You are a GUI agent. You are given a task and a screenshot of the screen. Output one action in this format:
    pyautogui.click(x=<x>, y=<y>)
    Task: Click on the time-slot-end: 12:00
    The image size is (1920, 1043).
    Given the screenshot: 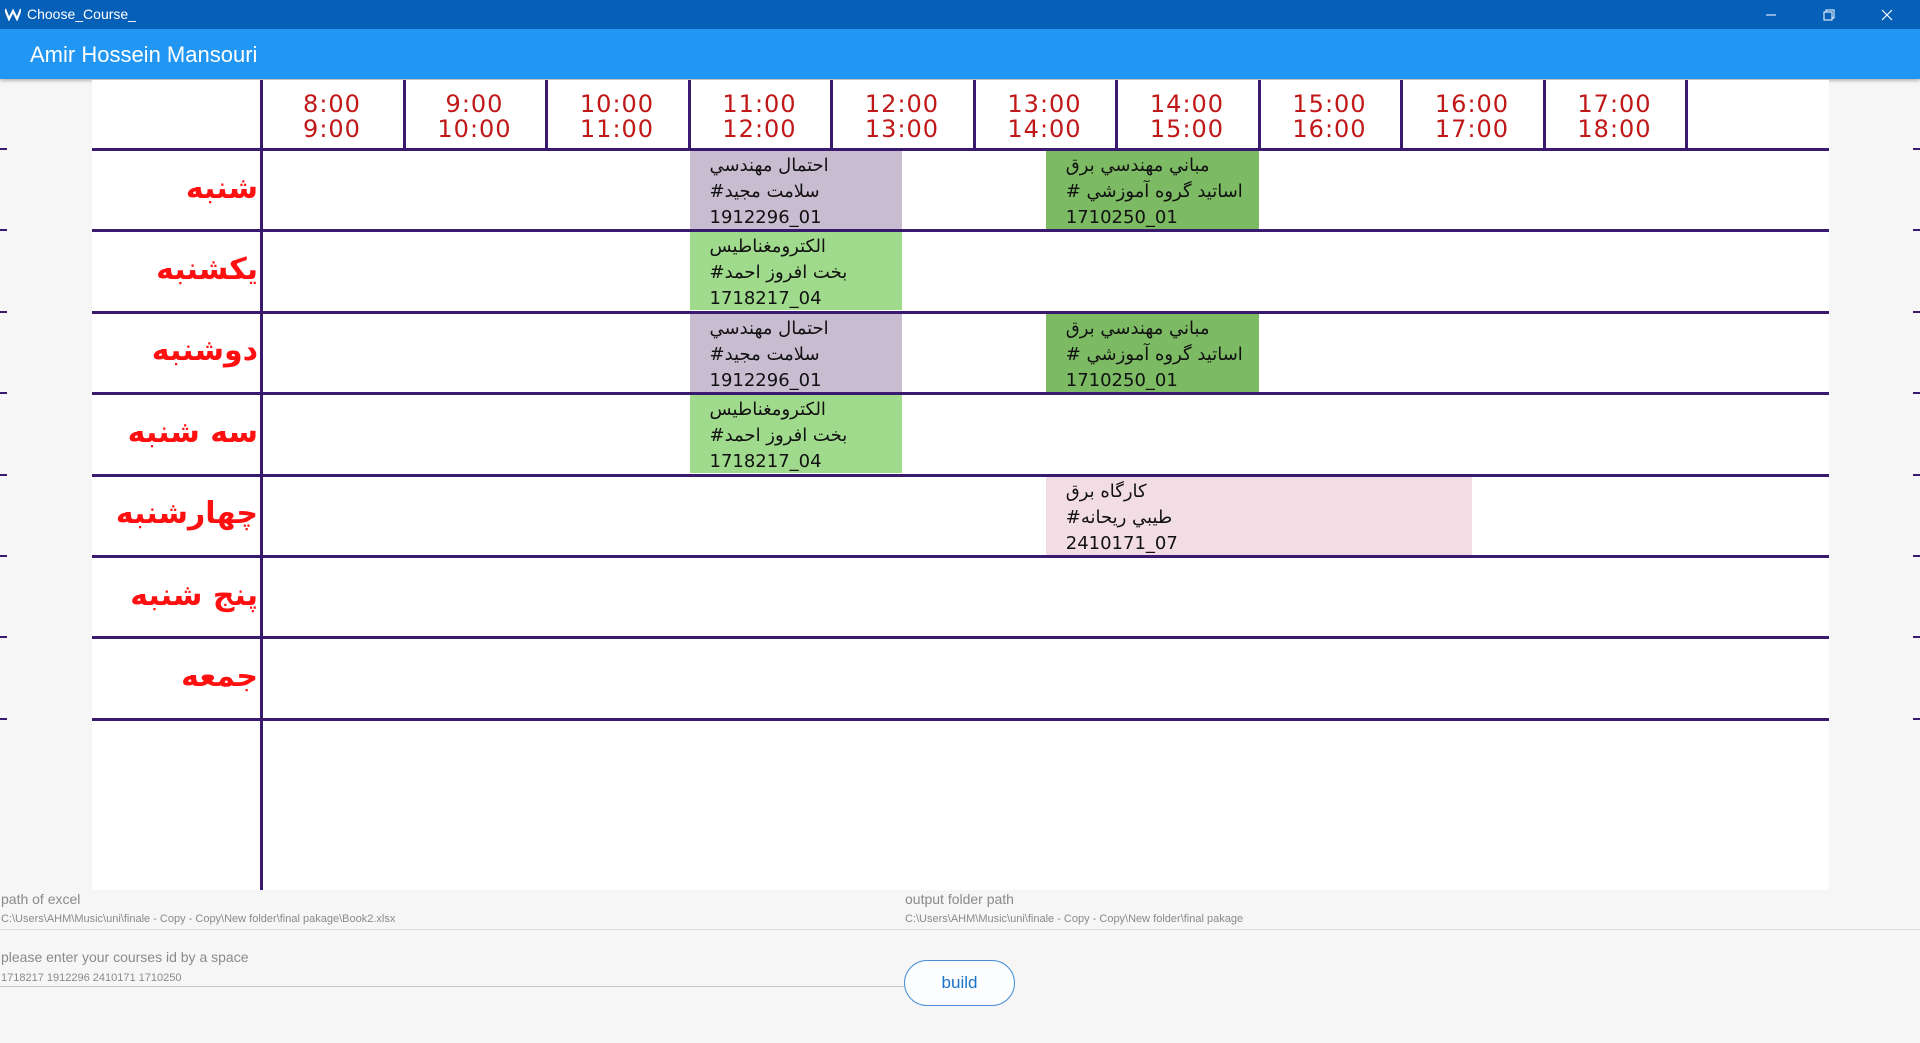 What is the action you would take?
    pyautogui.click(x=759, y=129)
    